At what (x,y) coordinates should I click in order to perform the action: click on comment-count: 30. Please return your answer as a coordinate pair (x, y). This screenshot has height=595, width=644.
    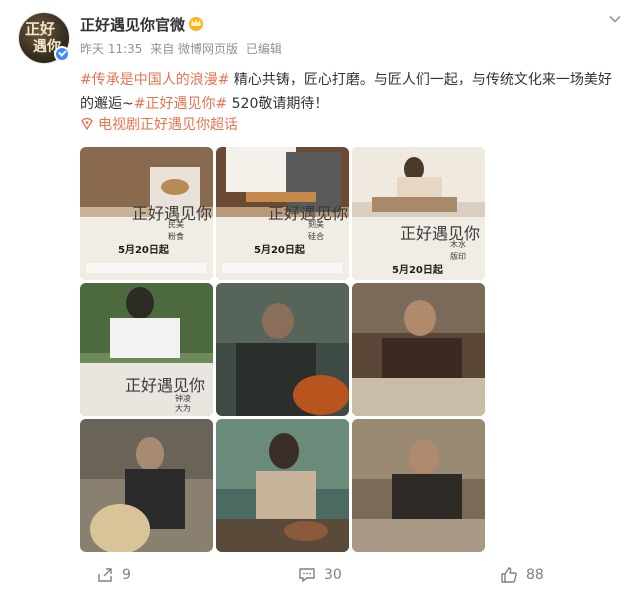
    Looking at the image, I should click on (333, 575).